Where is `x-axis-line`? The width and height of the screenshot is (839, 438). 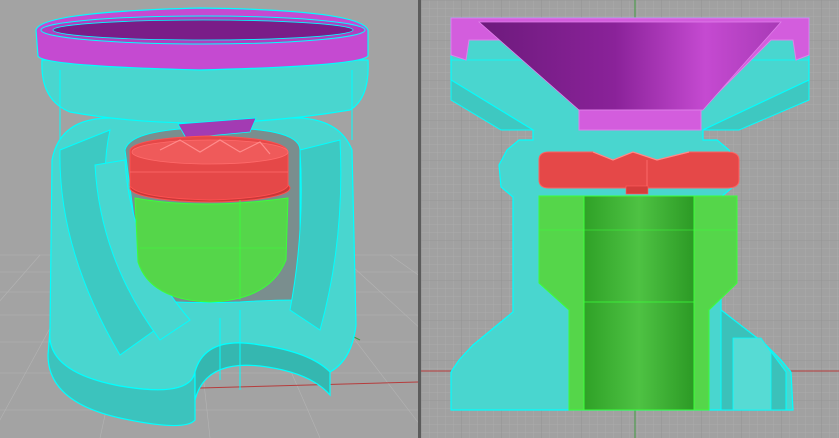 x-axis-line is located at coordinates (308, 385).